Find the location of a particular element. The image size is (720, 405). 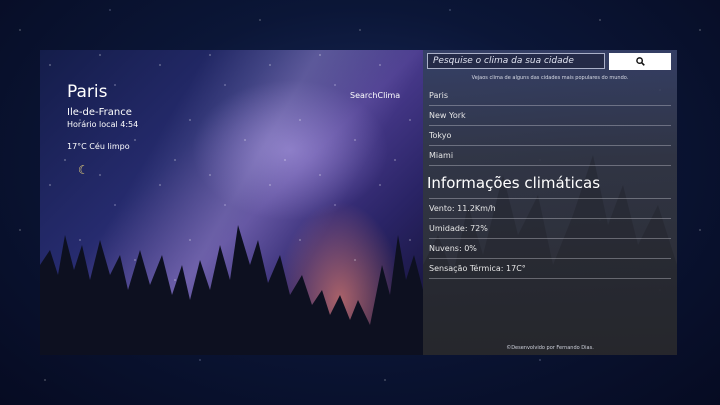

crescent-moon-icon: ☾ is located at coordinates (83, 170).